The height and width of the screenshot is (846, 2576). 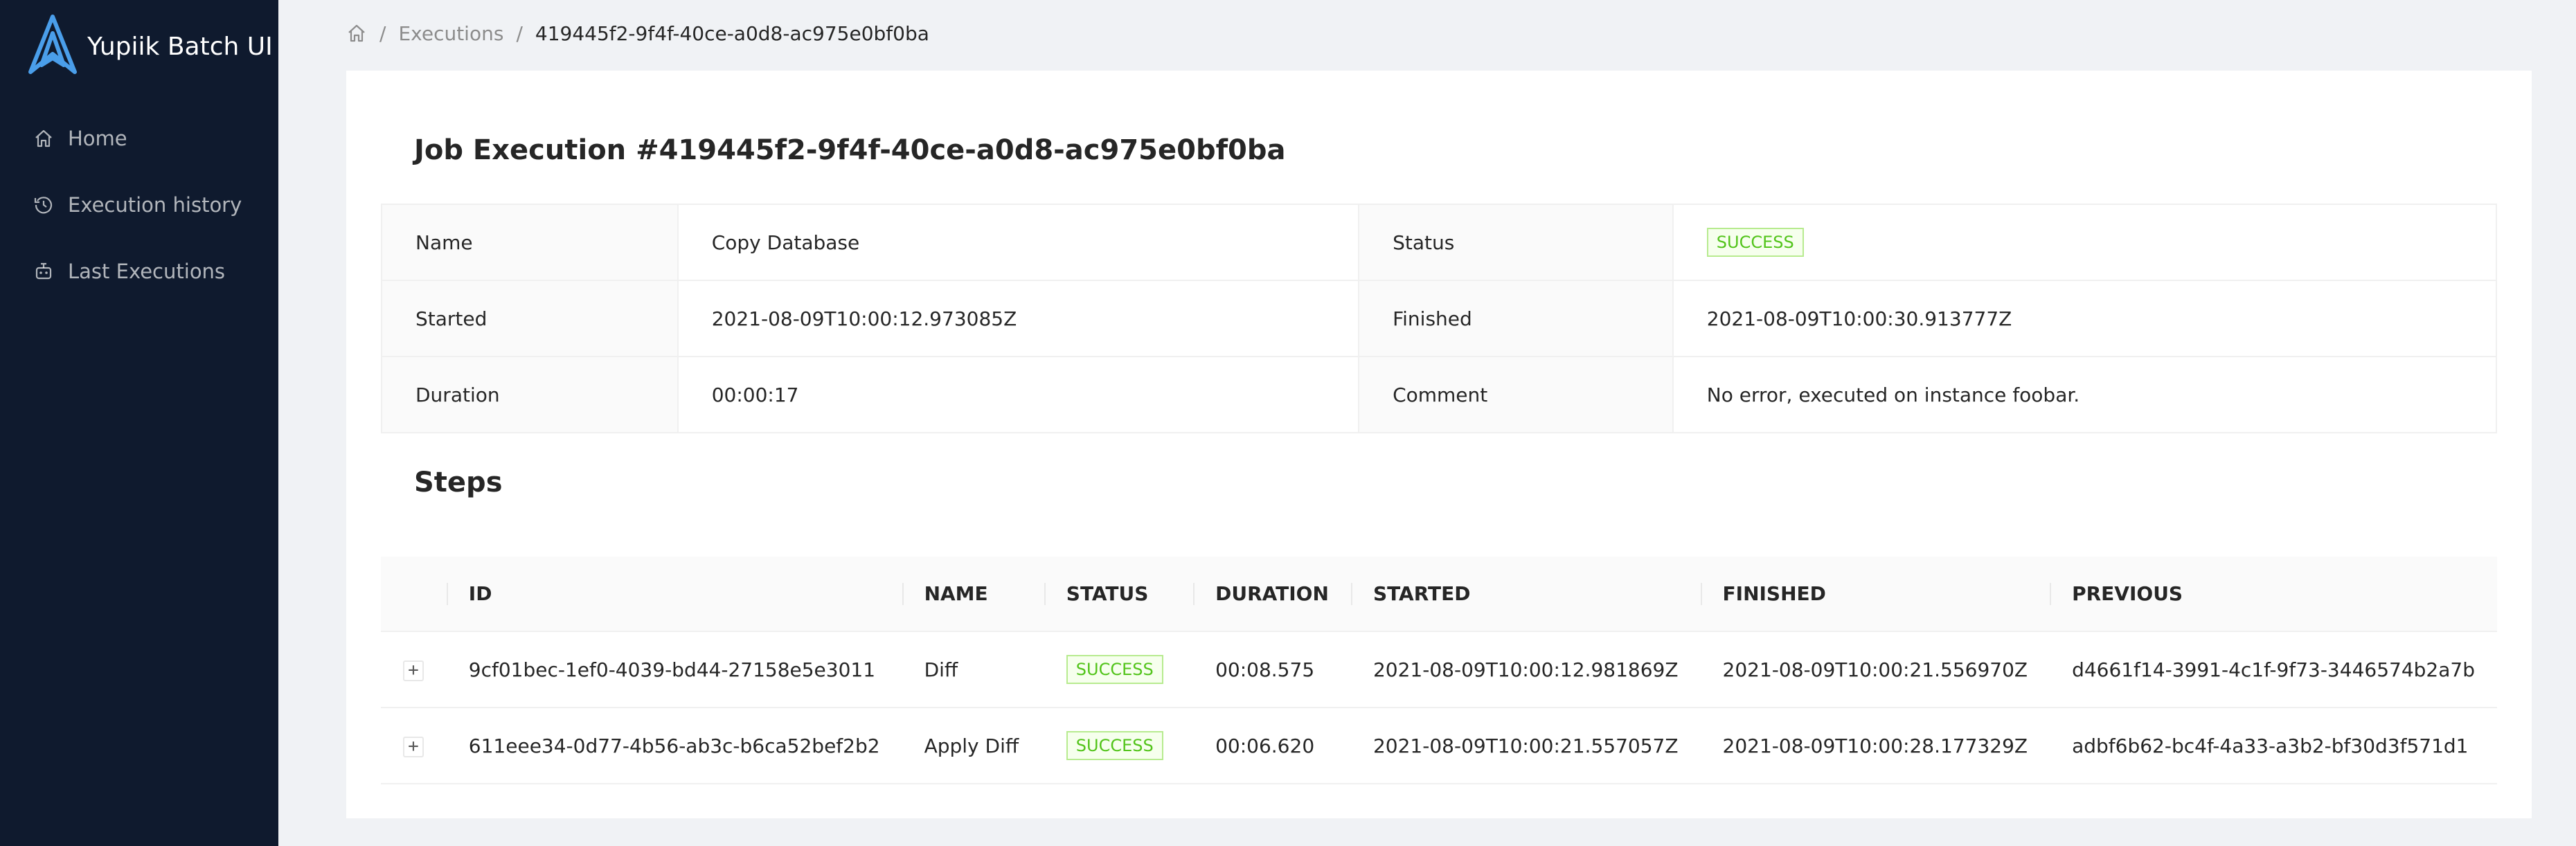 I want to click on step-finished: 2021-08-09T10:00:28.177329Z, so click(x=1875, y=746).